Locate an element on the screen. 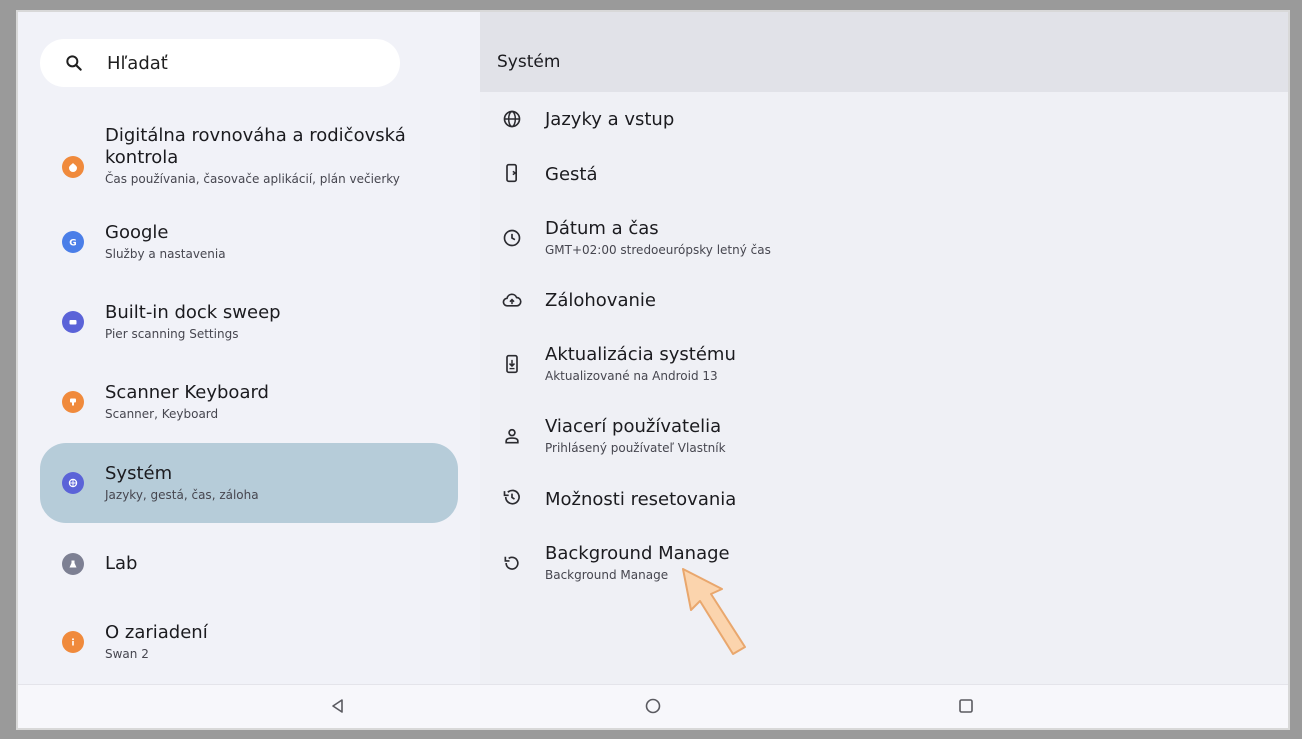 This screenshot has width=1302, height=739. sidebar-item-scanner-keyboard: Scanner Keyboard Scanner, Keyboard is located at coordinates (249, 402).